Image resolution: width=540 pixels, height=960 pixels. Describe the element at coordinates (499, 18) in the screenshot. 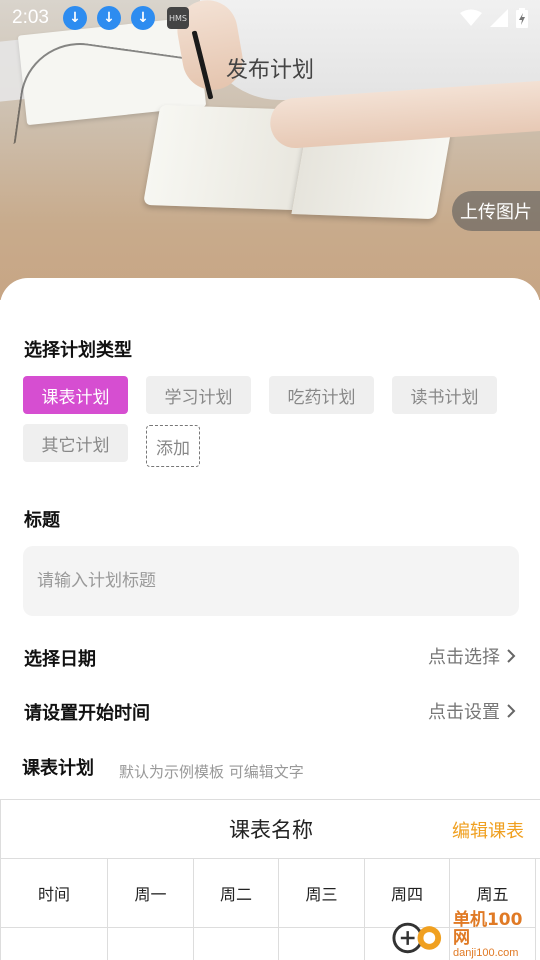

I see `signal-icon` at that location.